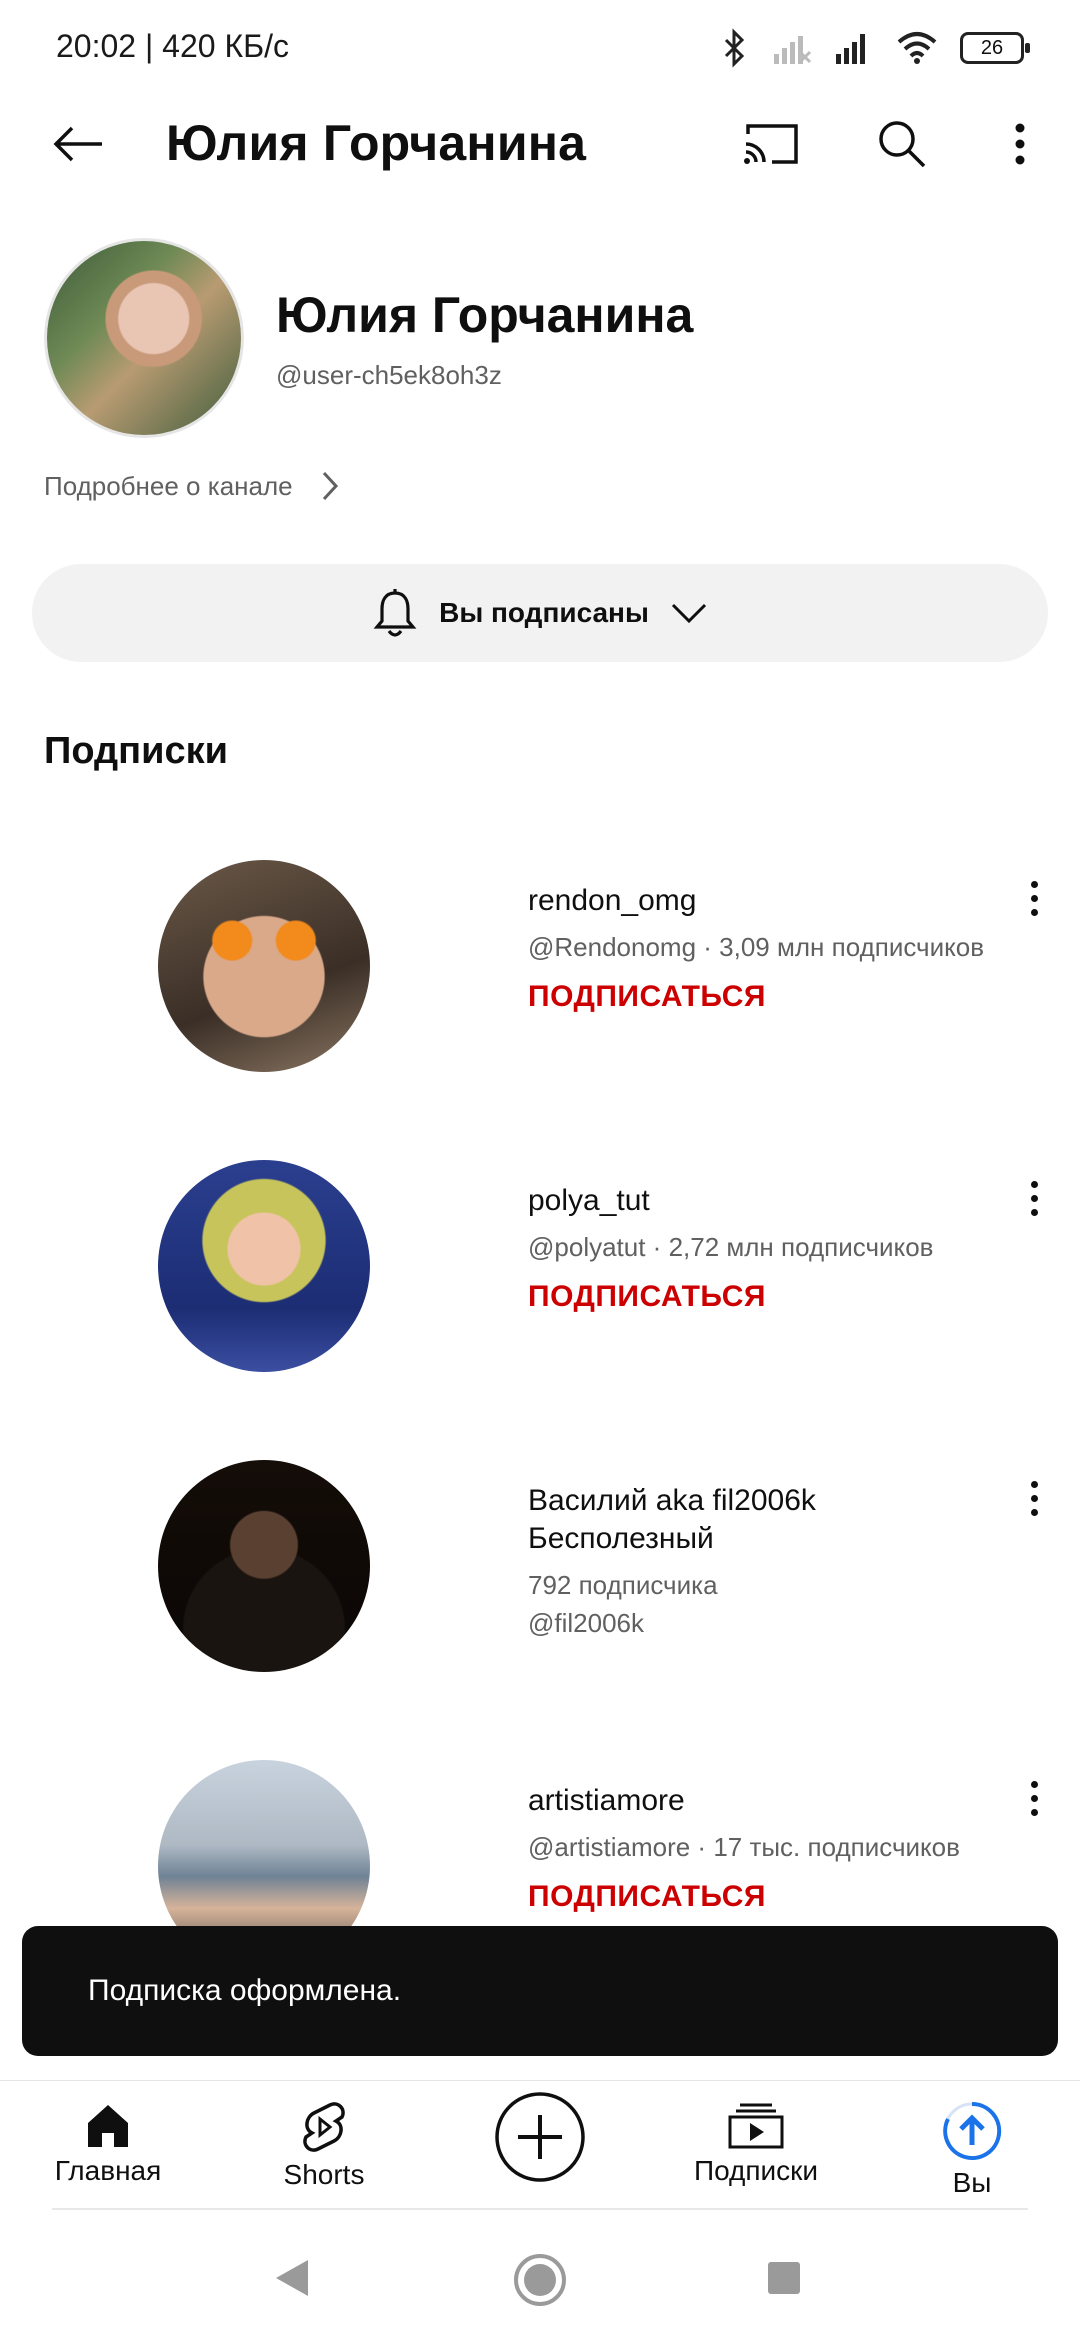  I want to click on top-app-bar: Юлия Горчанина, so click(540, 144).